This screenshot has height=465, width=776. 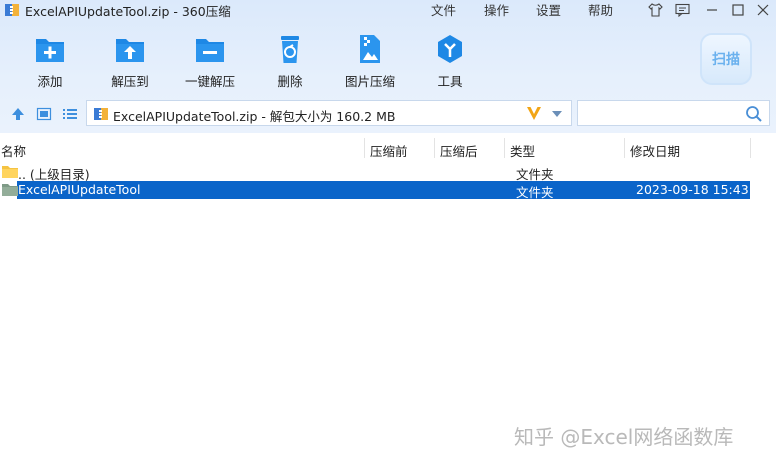 What do you see at coordinates (101, 114) in the screenshot?
I see `zip-file-icon` at bounding box center [101, 114].